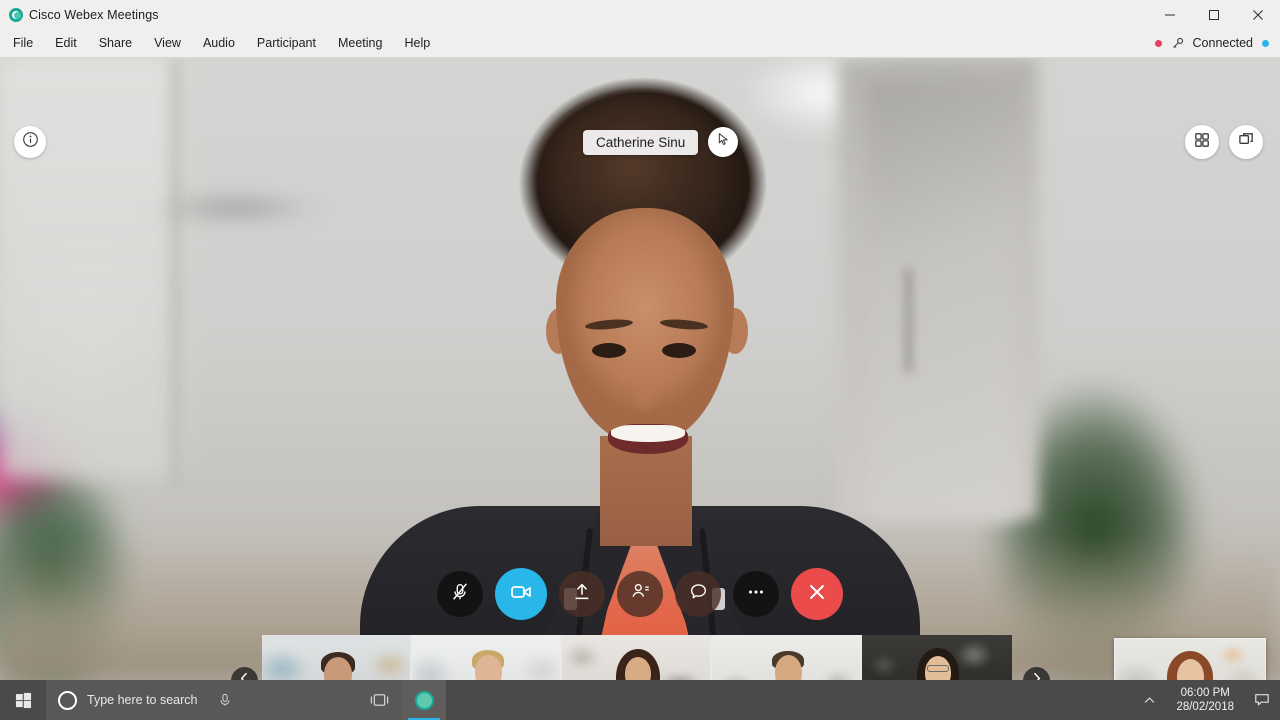  I want to click on search-input: Type here to search, so click(142, 700).